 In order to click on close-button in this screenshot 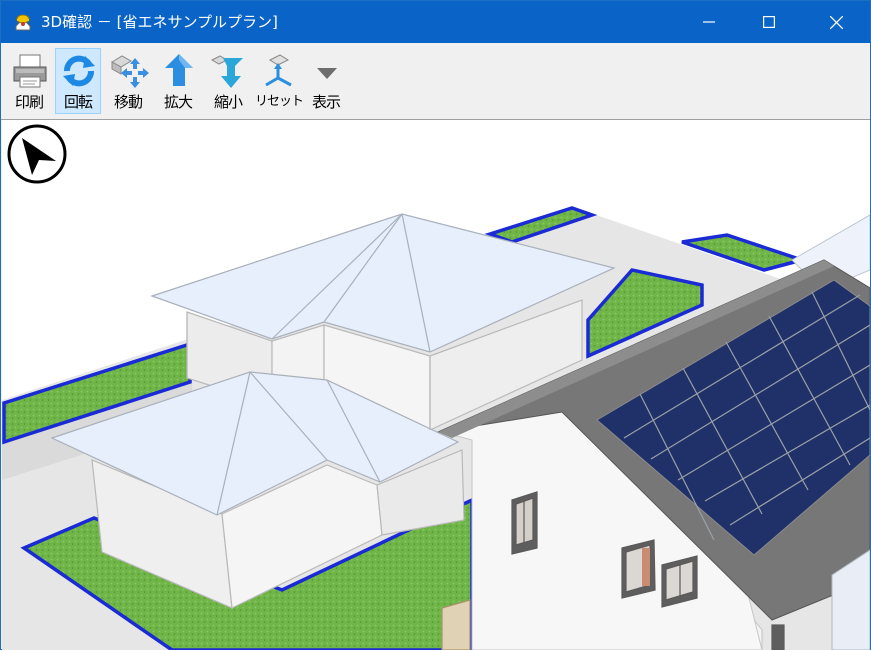, I will do `click(836, 22)`.